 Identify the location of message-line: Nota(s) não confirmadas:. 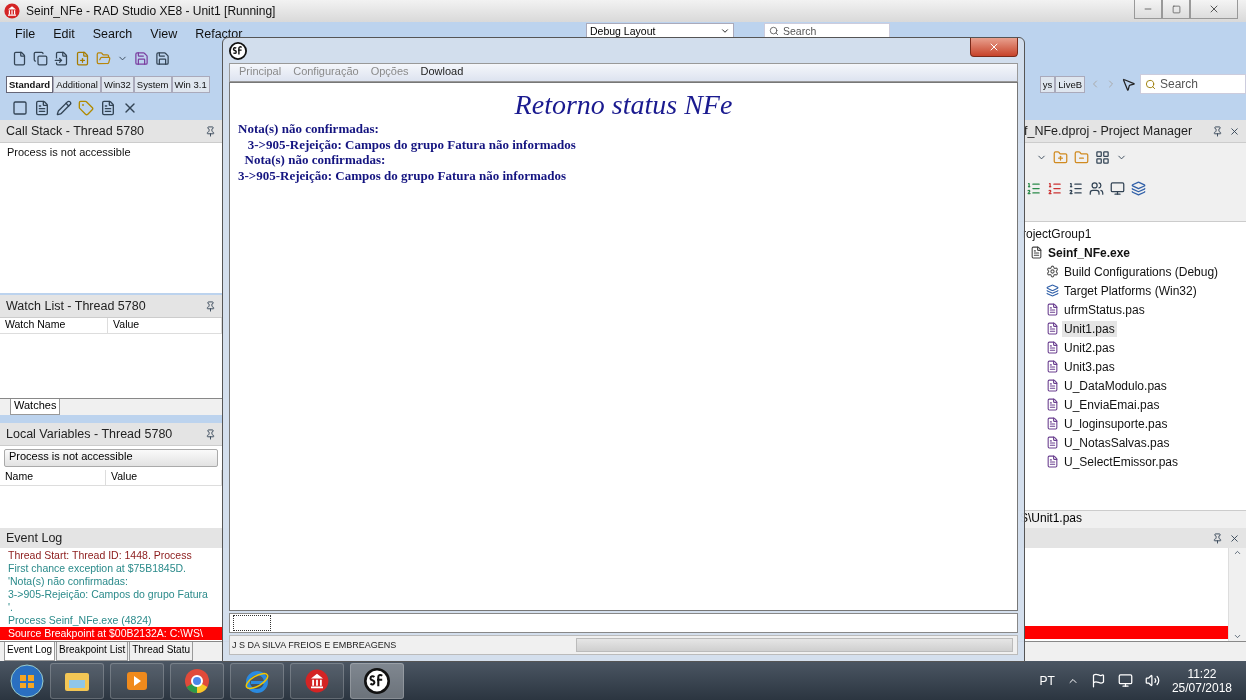
(315, 160).